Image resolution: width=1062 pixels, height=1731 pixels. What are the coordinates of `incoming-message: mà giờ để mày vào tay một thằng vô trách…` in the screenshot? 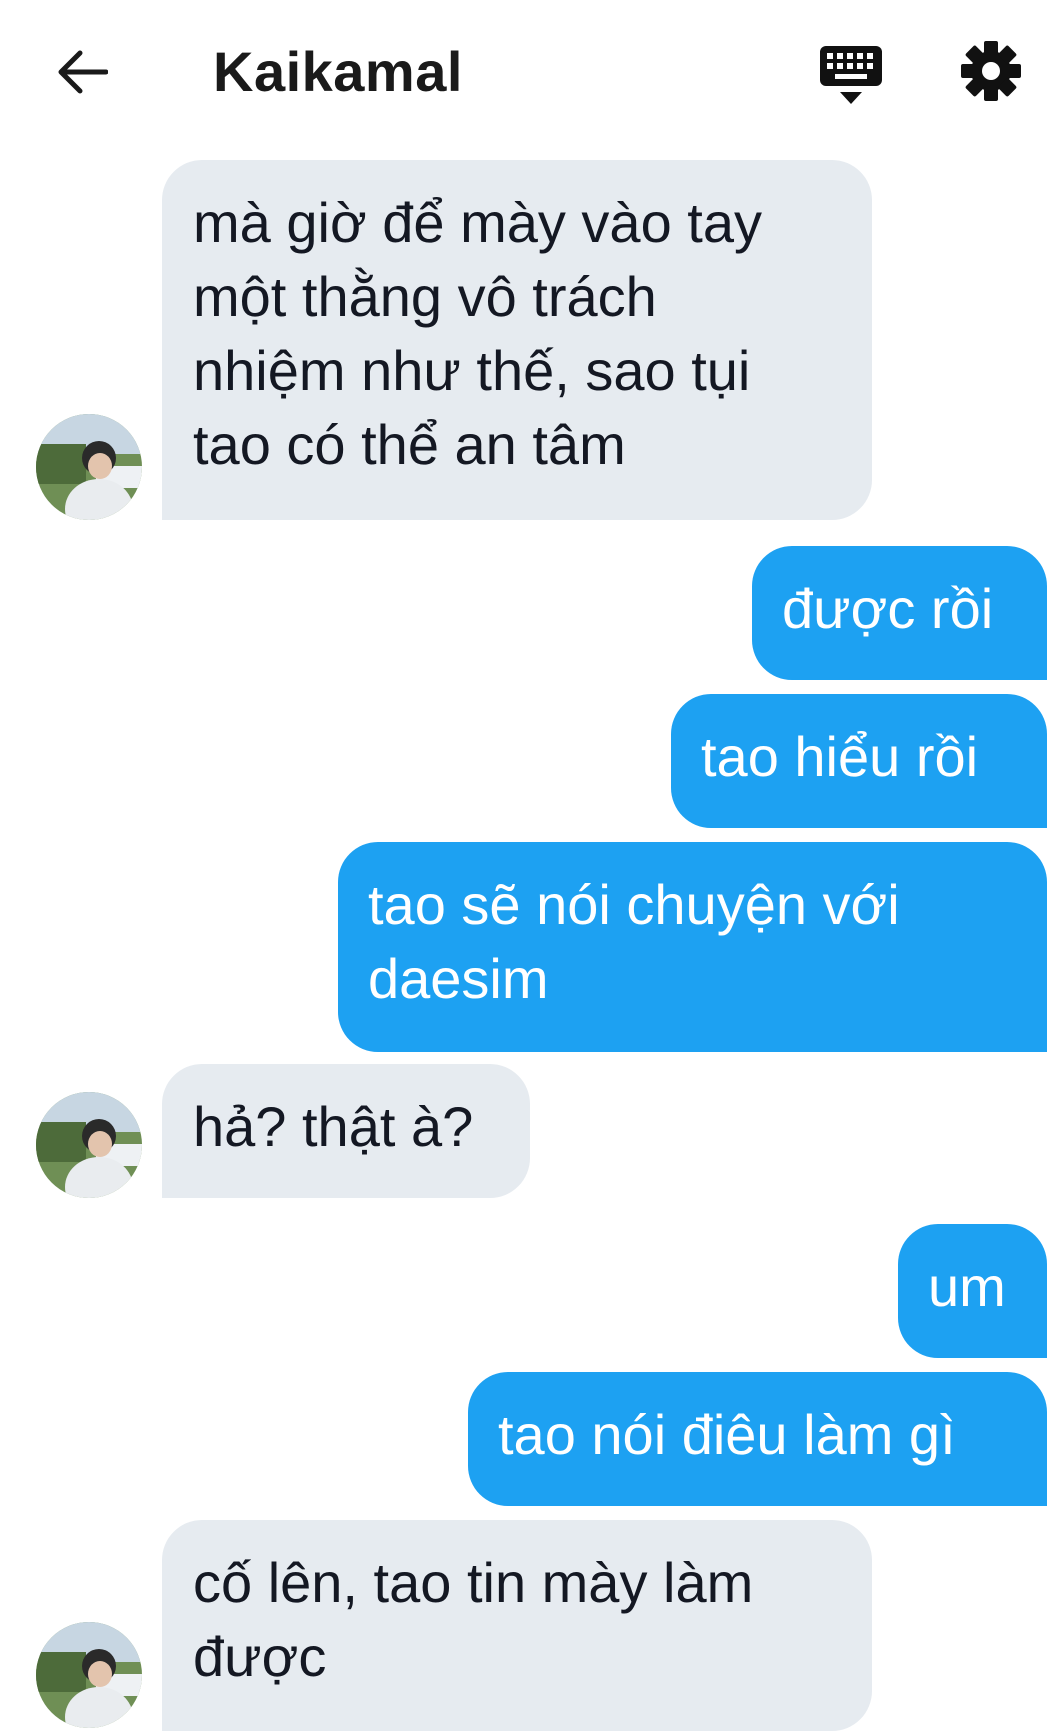 It's located at (517, 340).